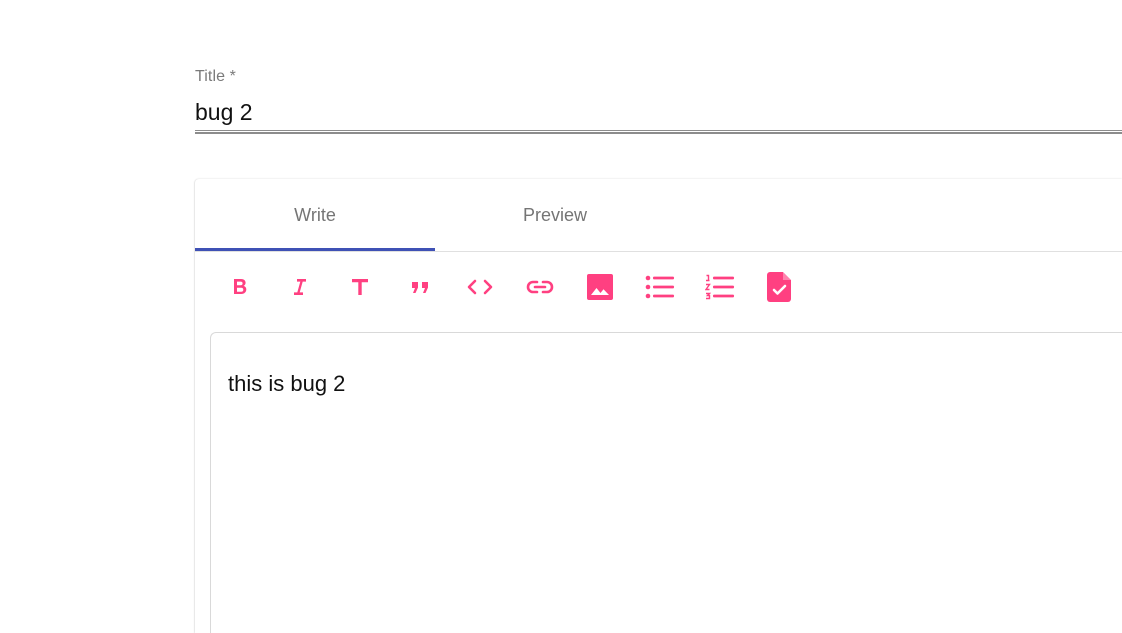  I want to click on code-icon, so click(480, 287).